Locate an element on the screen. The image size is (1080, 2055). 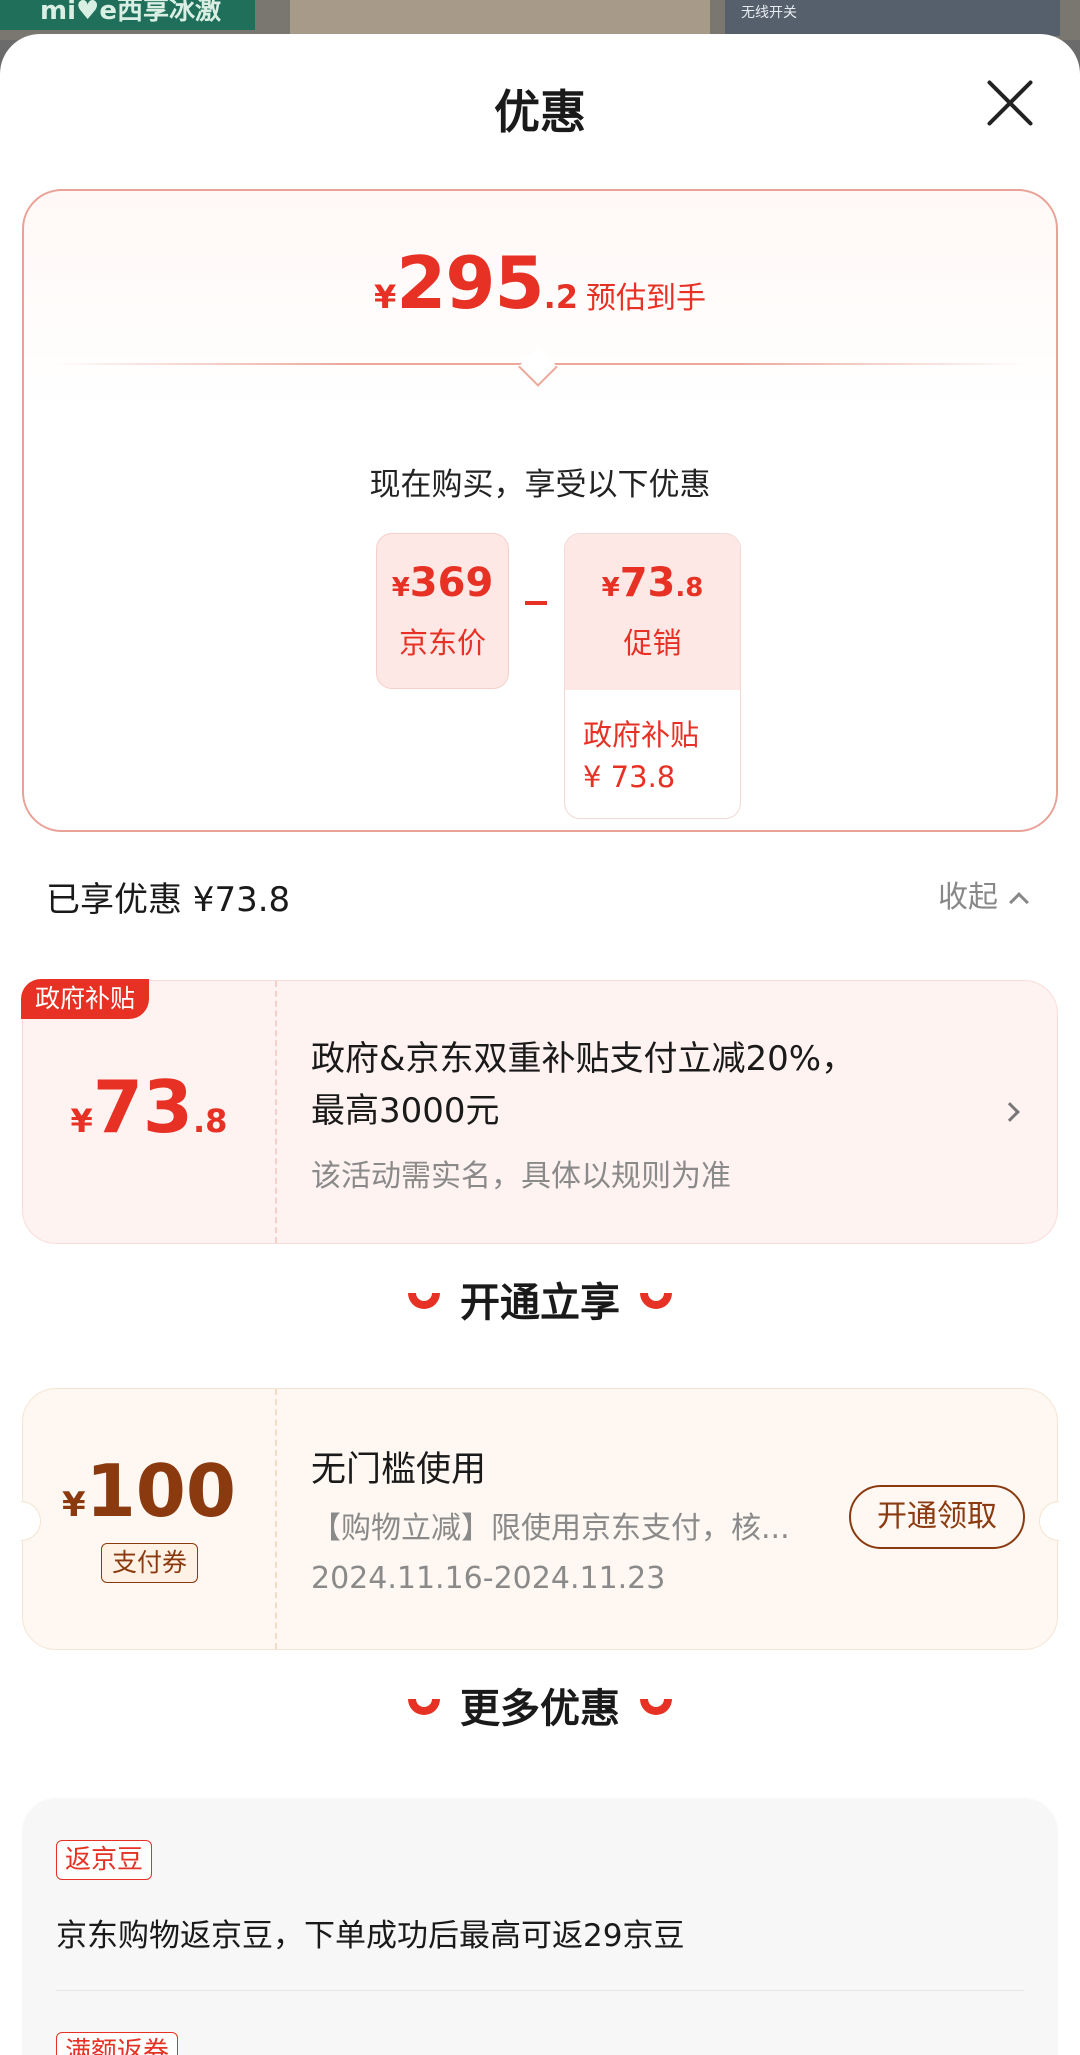
coupon-date-range: 2024.11.16-2024.11.23 is located at coordinates (488, 1578).